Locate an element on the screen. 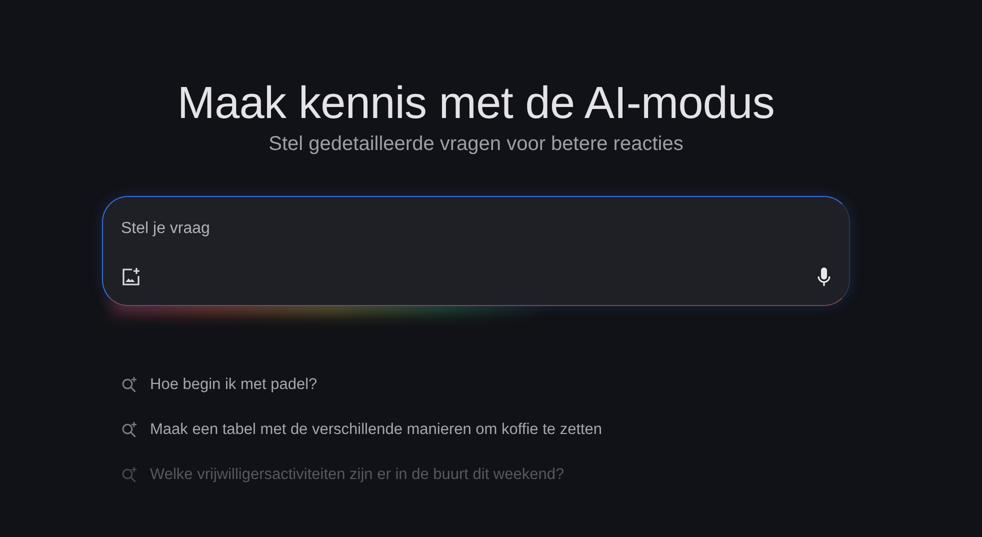 This screenshot has width=982, height=537. microphone-icon is located at coordinates (824, 277).